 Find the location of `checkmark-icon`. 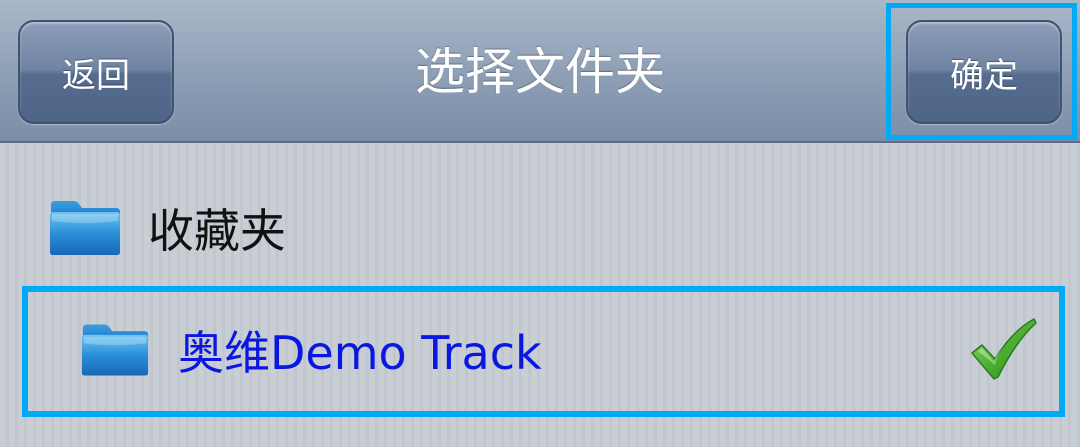

checkmark-icon is located at coordinates (1004, 349).